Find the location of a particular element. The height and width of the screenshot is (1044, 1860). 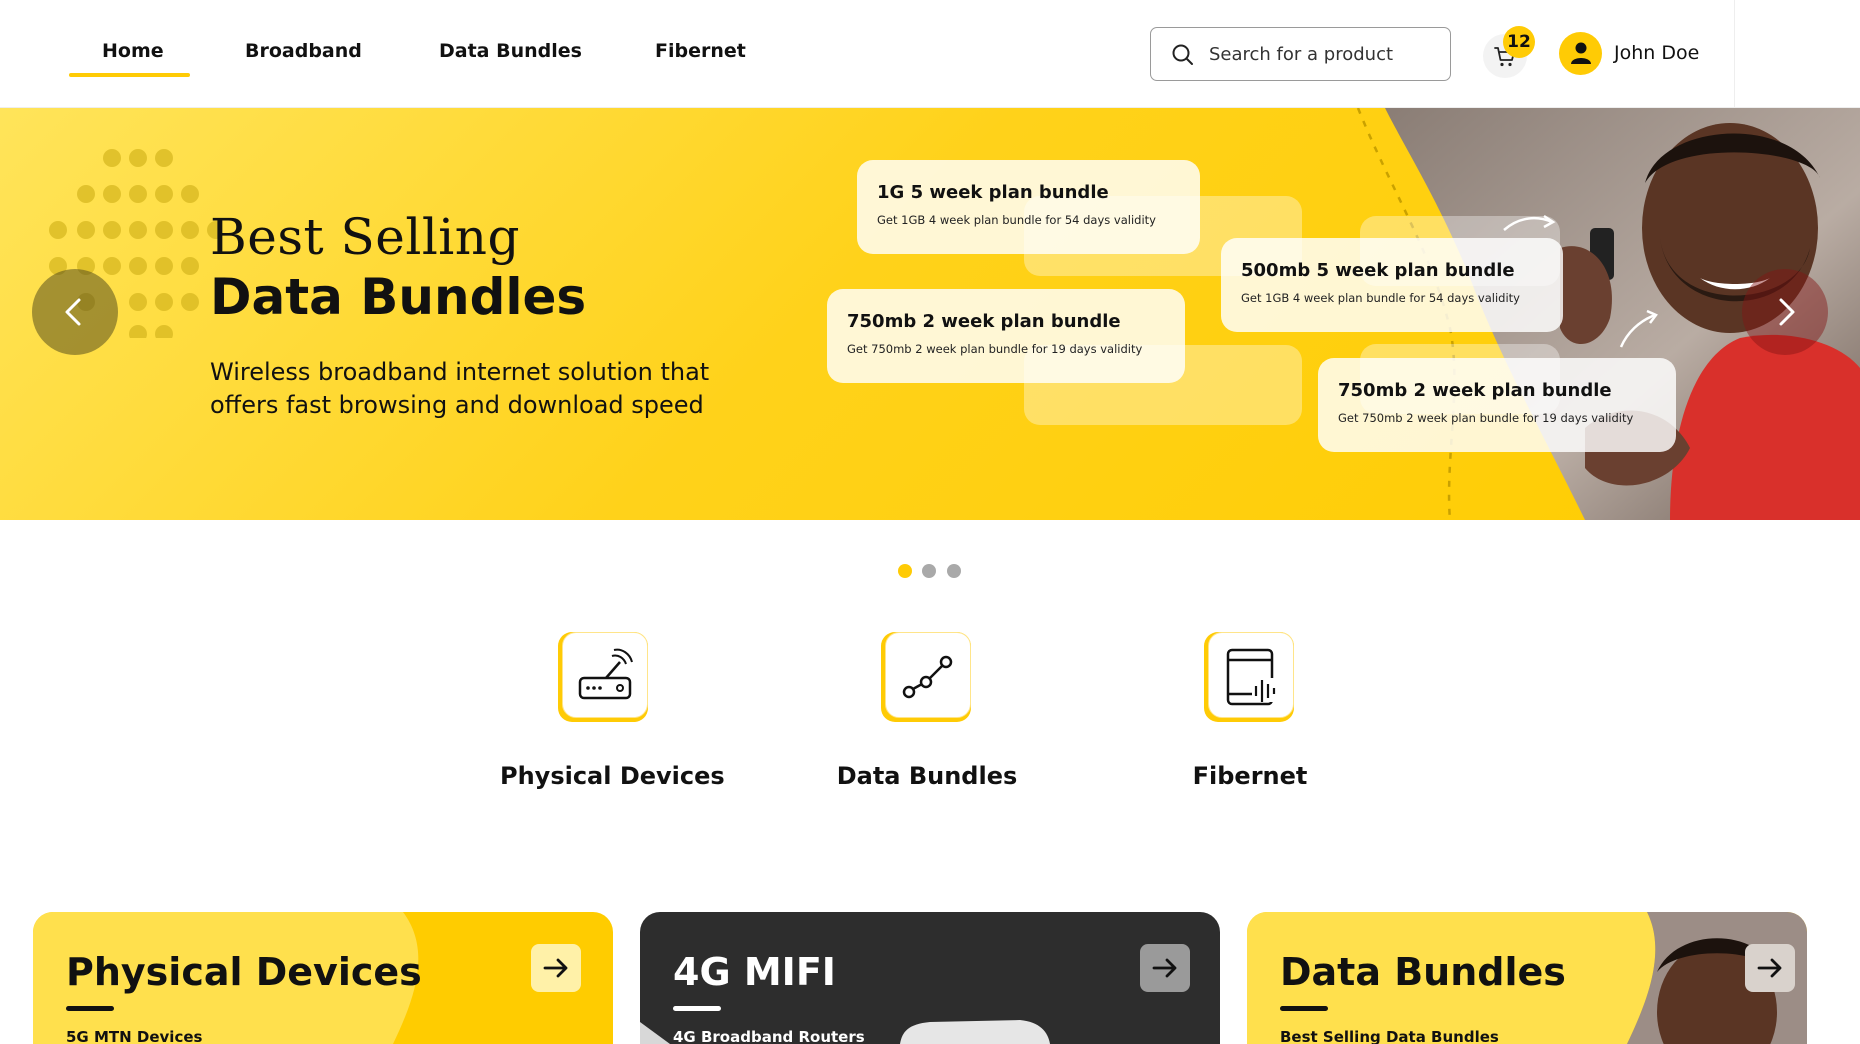

card-subtitle: 5G MTN Devices is located at coordinates (134, 1036).